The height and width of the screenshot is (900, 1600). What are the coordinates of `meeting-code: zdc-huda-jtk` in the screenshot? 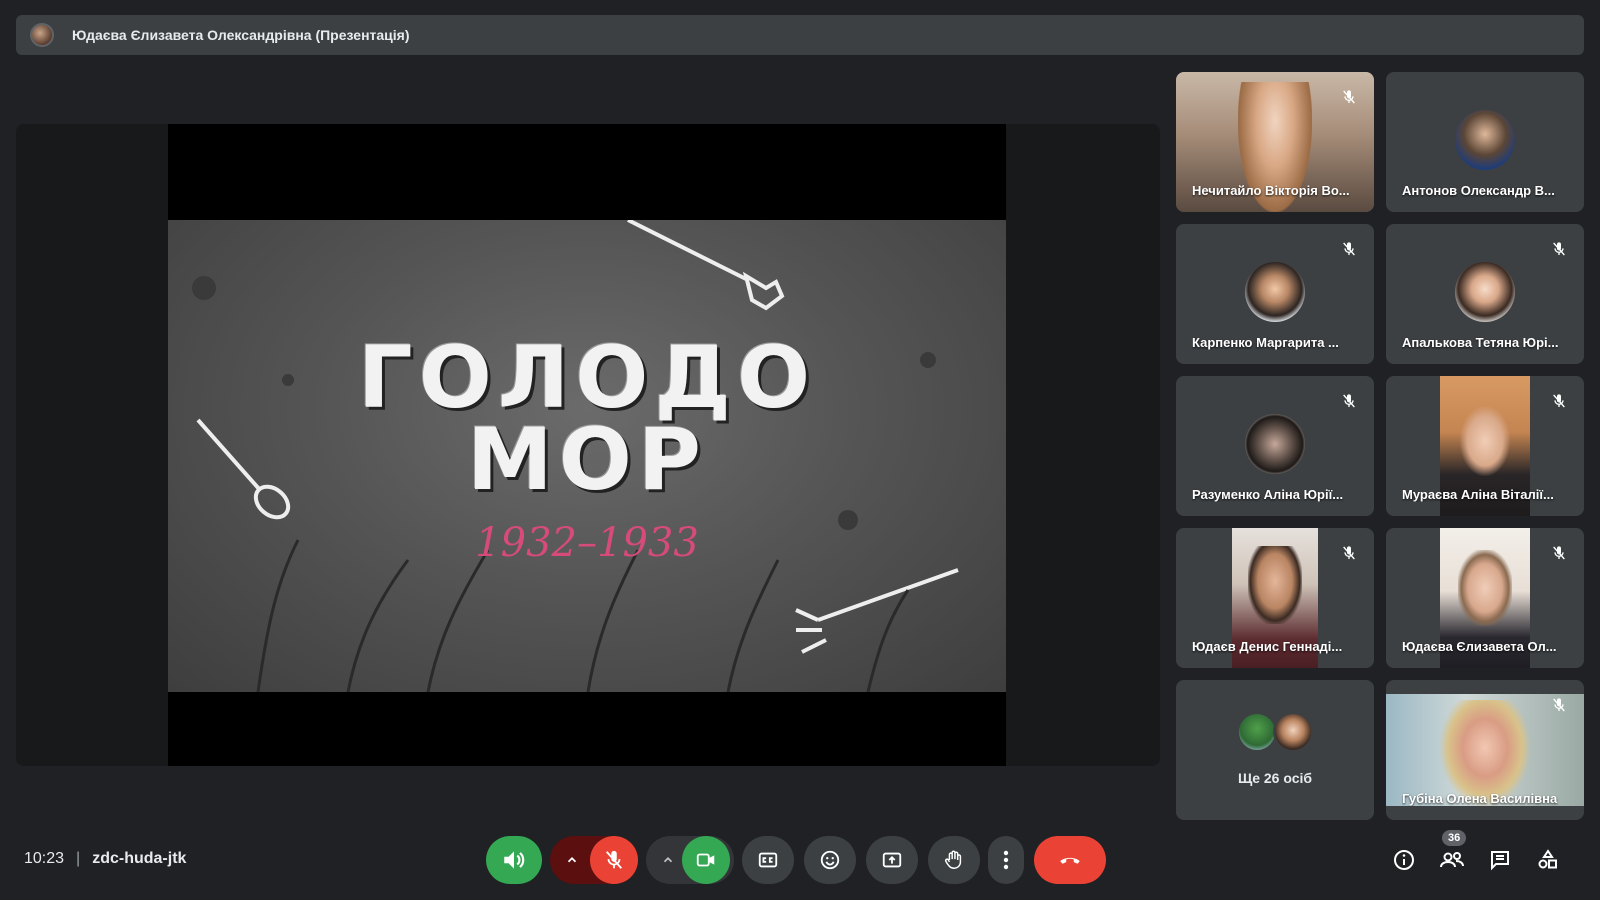 It's located at (139, 858).